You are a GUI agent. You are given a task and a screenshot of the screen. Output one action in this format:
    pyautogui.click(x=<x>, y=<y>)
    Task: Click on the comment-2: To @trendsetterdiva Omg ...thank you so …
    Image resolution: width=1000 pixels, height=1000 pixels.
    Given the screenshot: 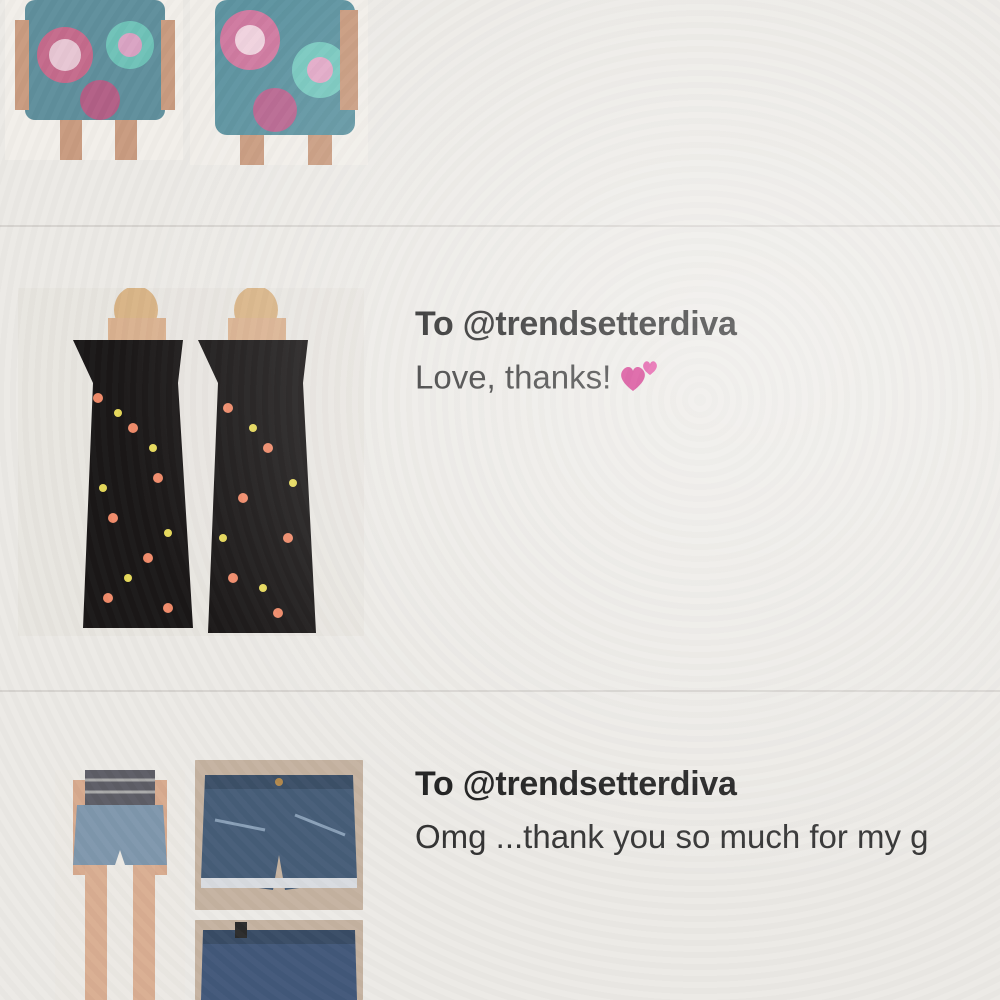 What is the action you would take?
    pyautogui.click(x=672, y=810)
    